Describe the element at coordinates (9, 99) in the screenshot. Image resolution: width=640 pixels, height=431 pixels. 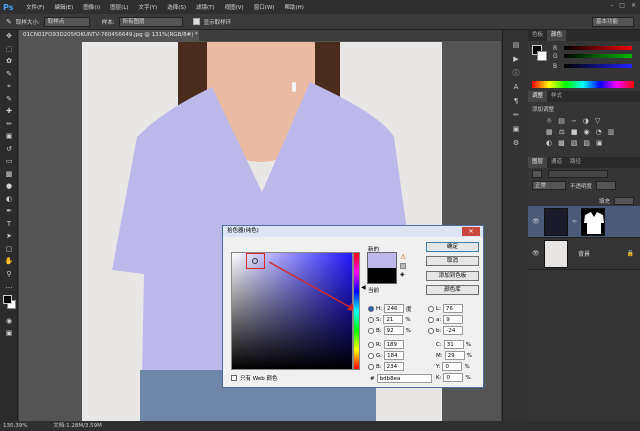
I see `eyedropper-tool-icon: ✎` at that location.